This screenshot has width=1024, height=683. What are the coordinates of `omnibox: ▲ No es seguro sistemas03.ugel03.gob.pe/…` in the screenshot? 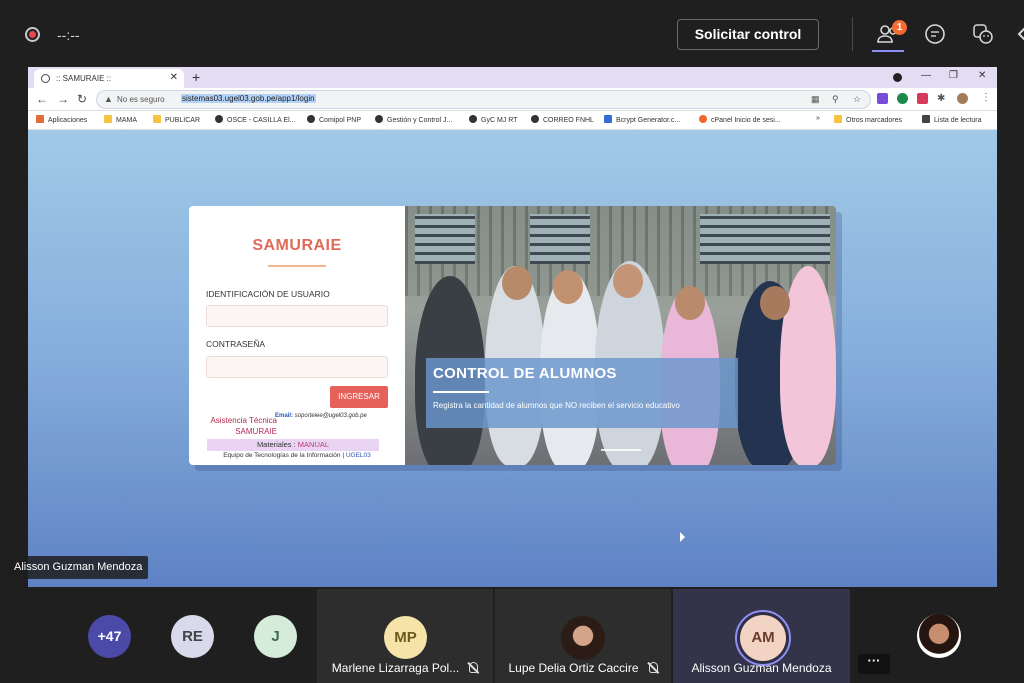 It's located at (483, 99).